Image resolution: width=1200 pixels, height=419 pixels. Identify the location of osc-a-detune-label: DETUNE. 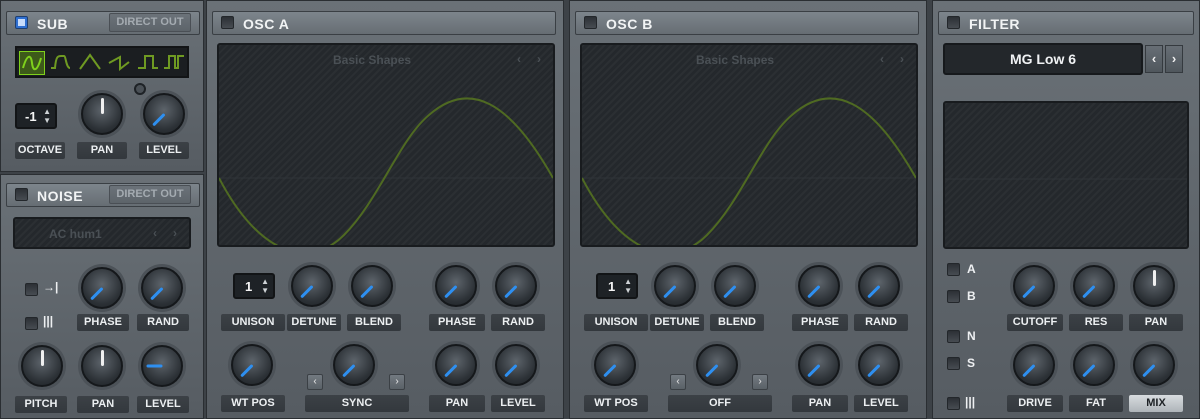
(314, 322).